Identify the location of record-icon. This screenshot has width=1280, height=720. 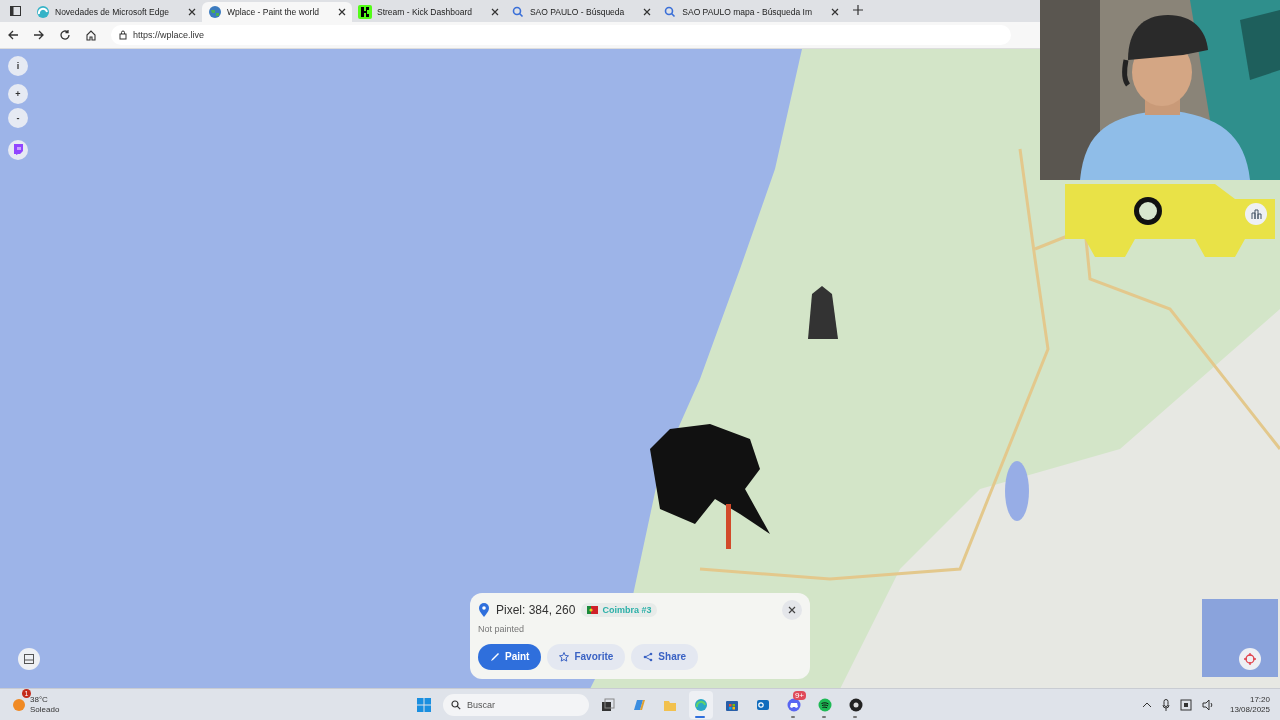
(856, 704).